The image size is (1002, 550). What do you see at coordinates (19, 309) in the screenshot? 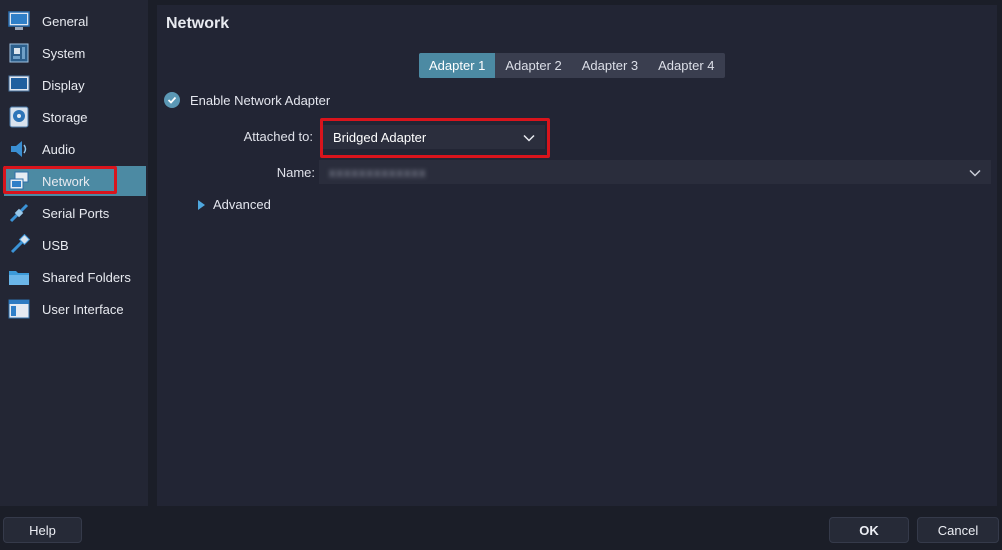
I see `window-icon` at bounding box center [19, 309].